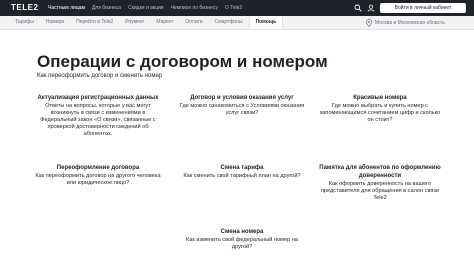 The image size is (474, 273). I want to click on card-title: Переоформление договора, so click(98, 168).